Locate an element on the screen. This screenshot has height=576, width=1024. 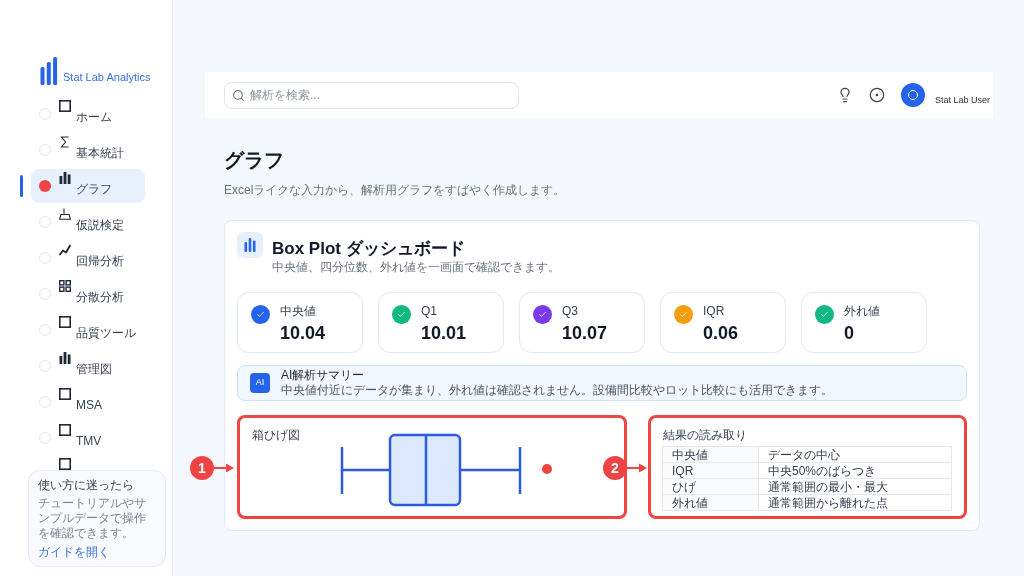
target-icon is located at coordinates (876, 95).